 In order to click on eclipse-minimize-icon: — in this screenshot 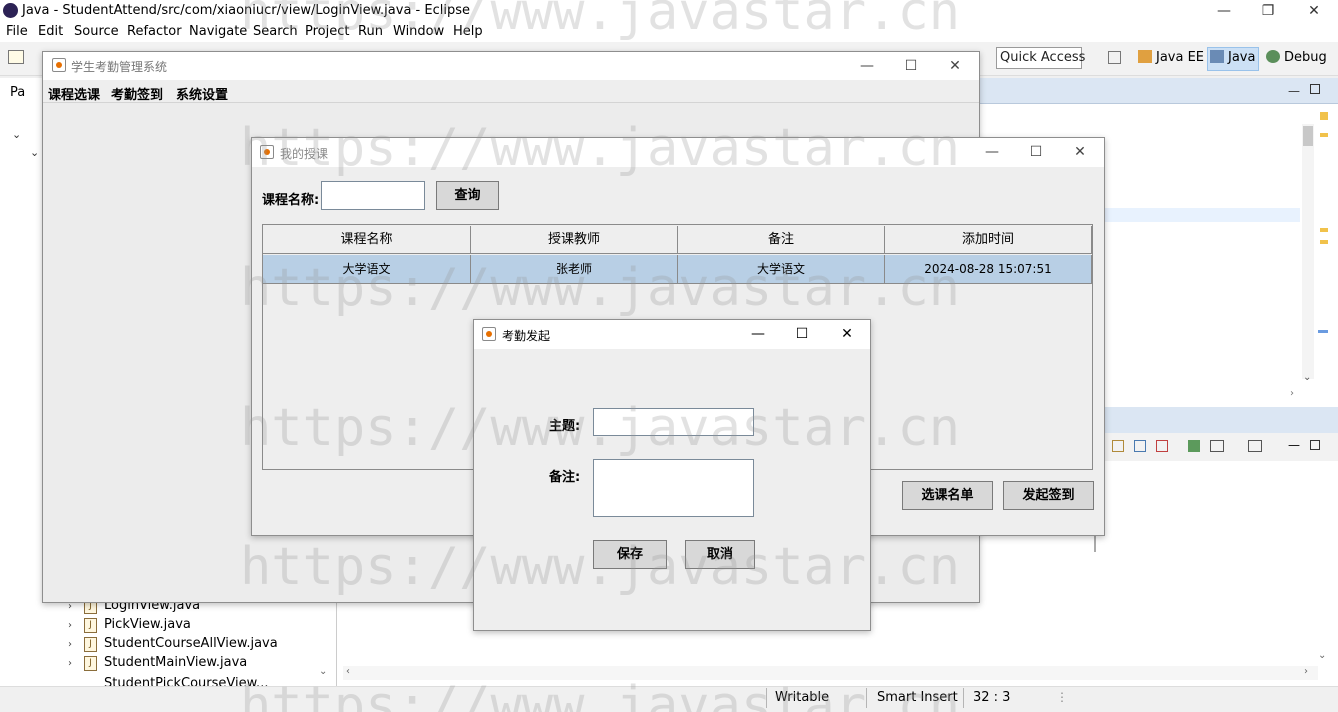, I will do `click(1224, 11)`.